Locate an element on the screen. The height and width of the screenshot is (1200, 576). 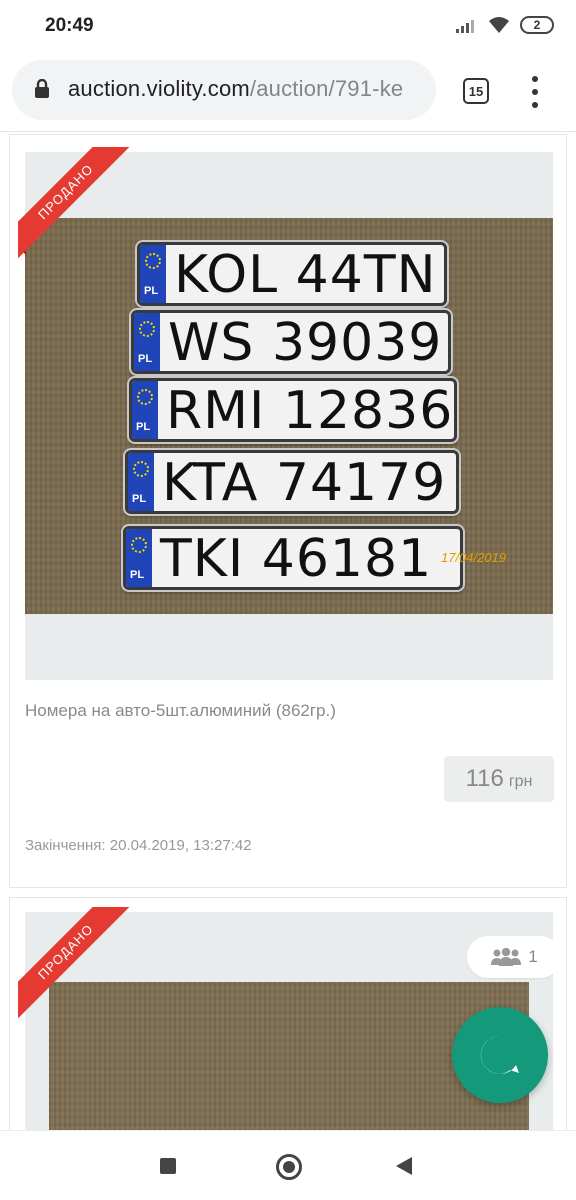
tab-count-label: 15 is located at coordinates (476, 91).